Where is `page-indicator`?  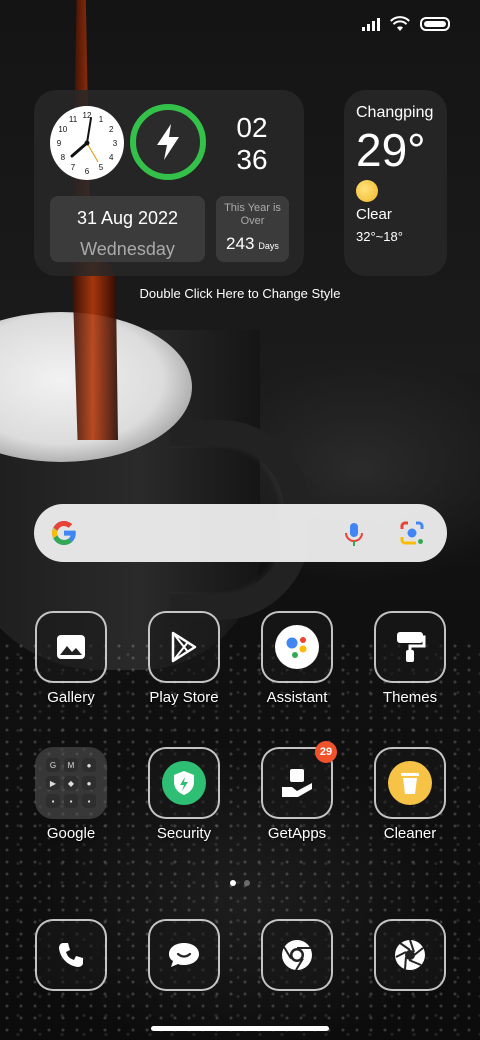 page-indicator is located at coordinates (240, 883).